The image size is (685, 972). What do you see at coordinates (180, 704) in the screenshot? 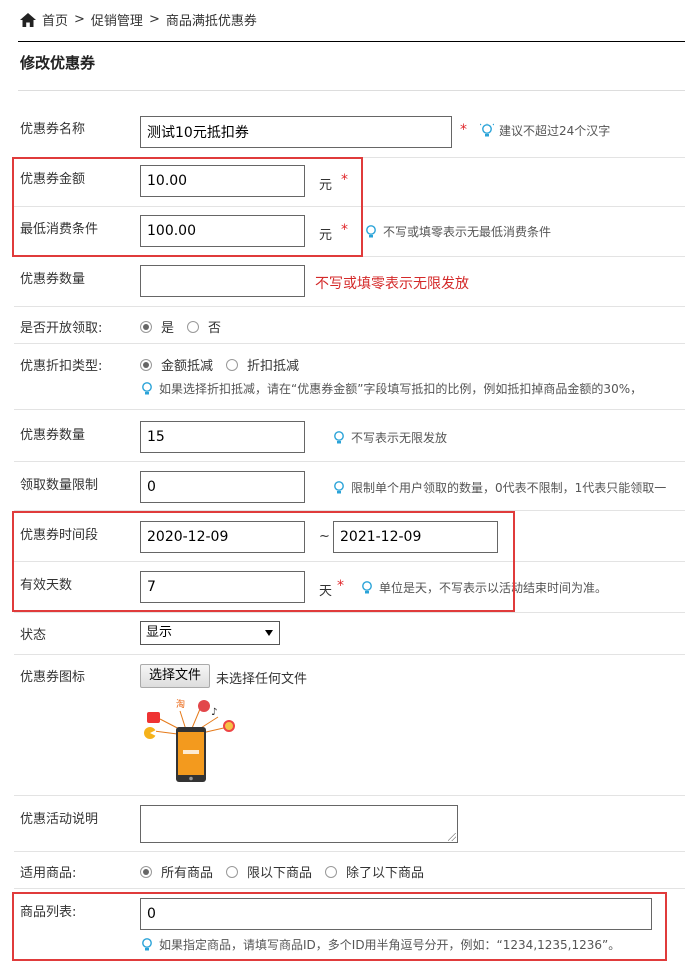
I see `svg-text: 淘` at bounding box center [180, 704].